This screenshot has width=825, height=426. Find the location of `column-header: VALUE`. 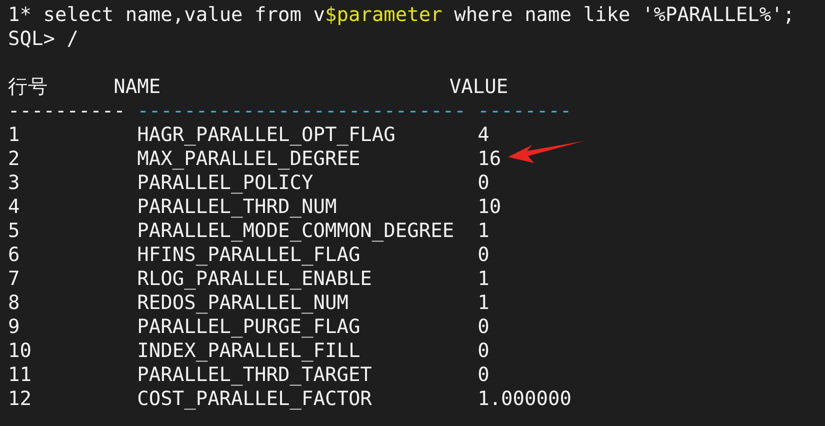

column-header: VALUE is located at coordinates (478, 87).